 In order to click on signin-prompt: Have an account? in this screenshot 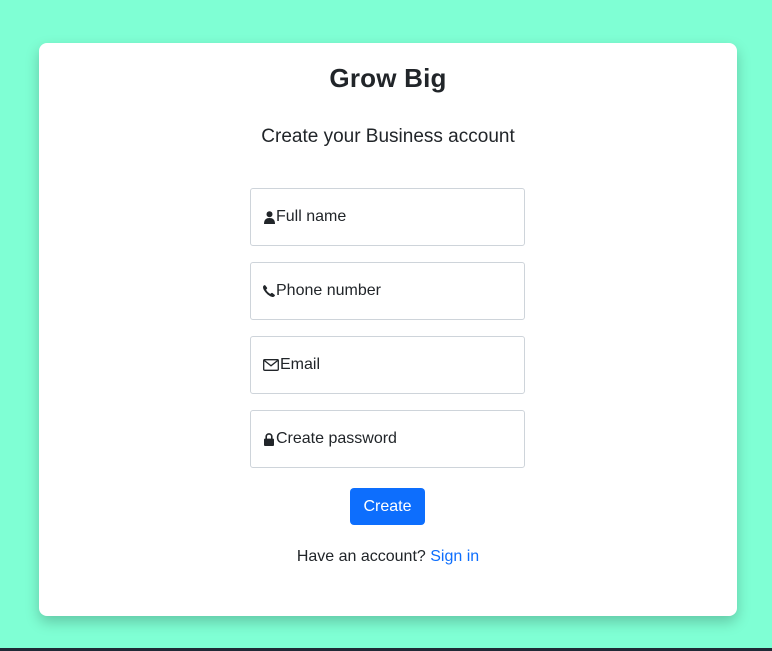, I will do `click(361, 556)`.